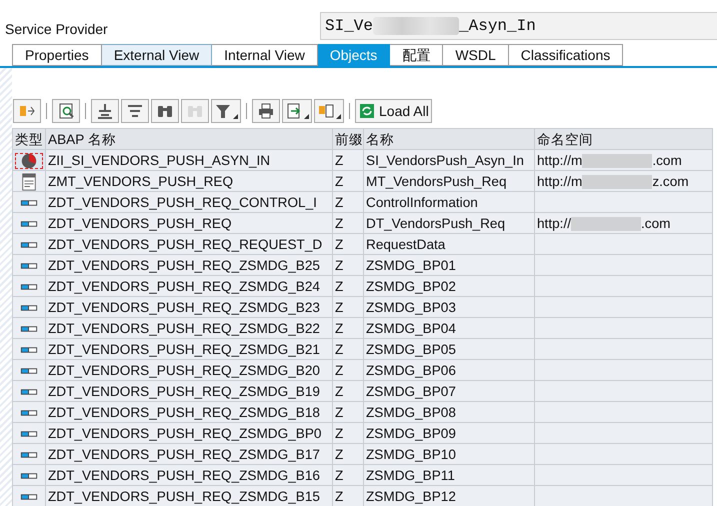 The height and width of the screenshot is (506, 717). I want to click on table-cell: ZSMDG_BP07, so click(449, 391).